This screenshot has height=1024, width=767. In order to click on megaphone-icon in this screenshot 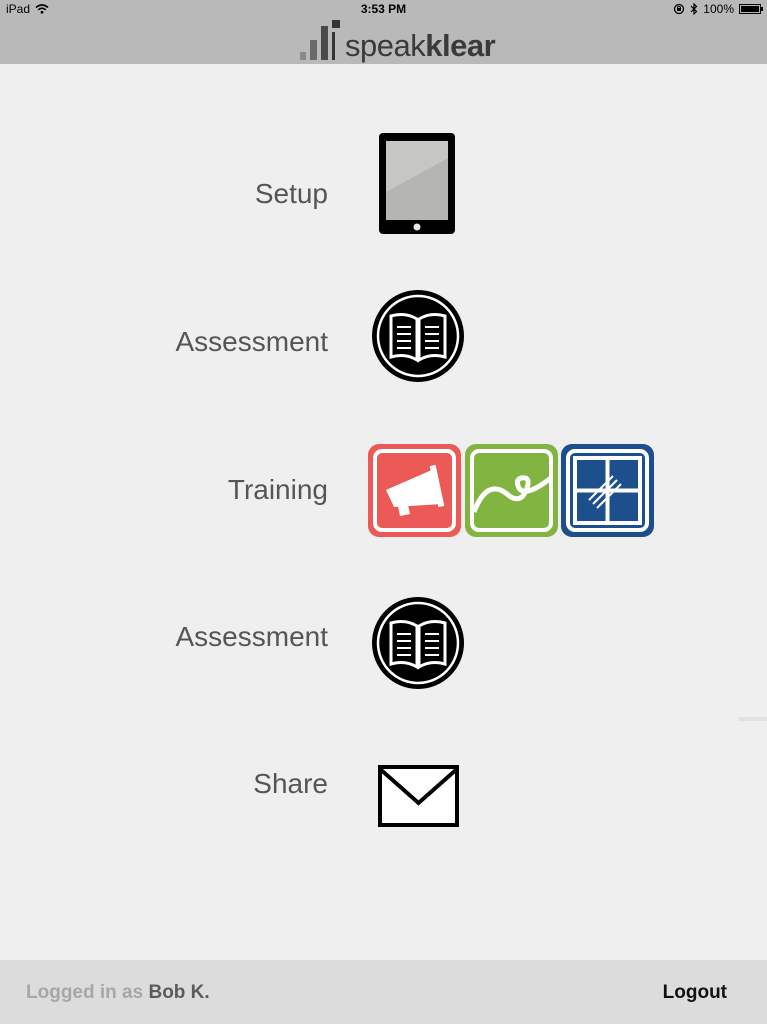, I will do `click(414, 490)`.